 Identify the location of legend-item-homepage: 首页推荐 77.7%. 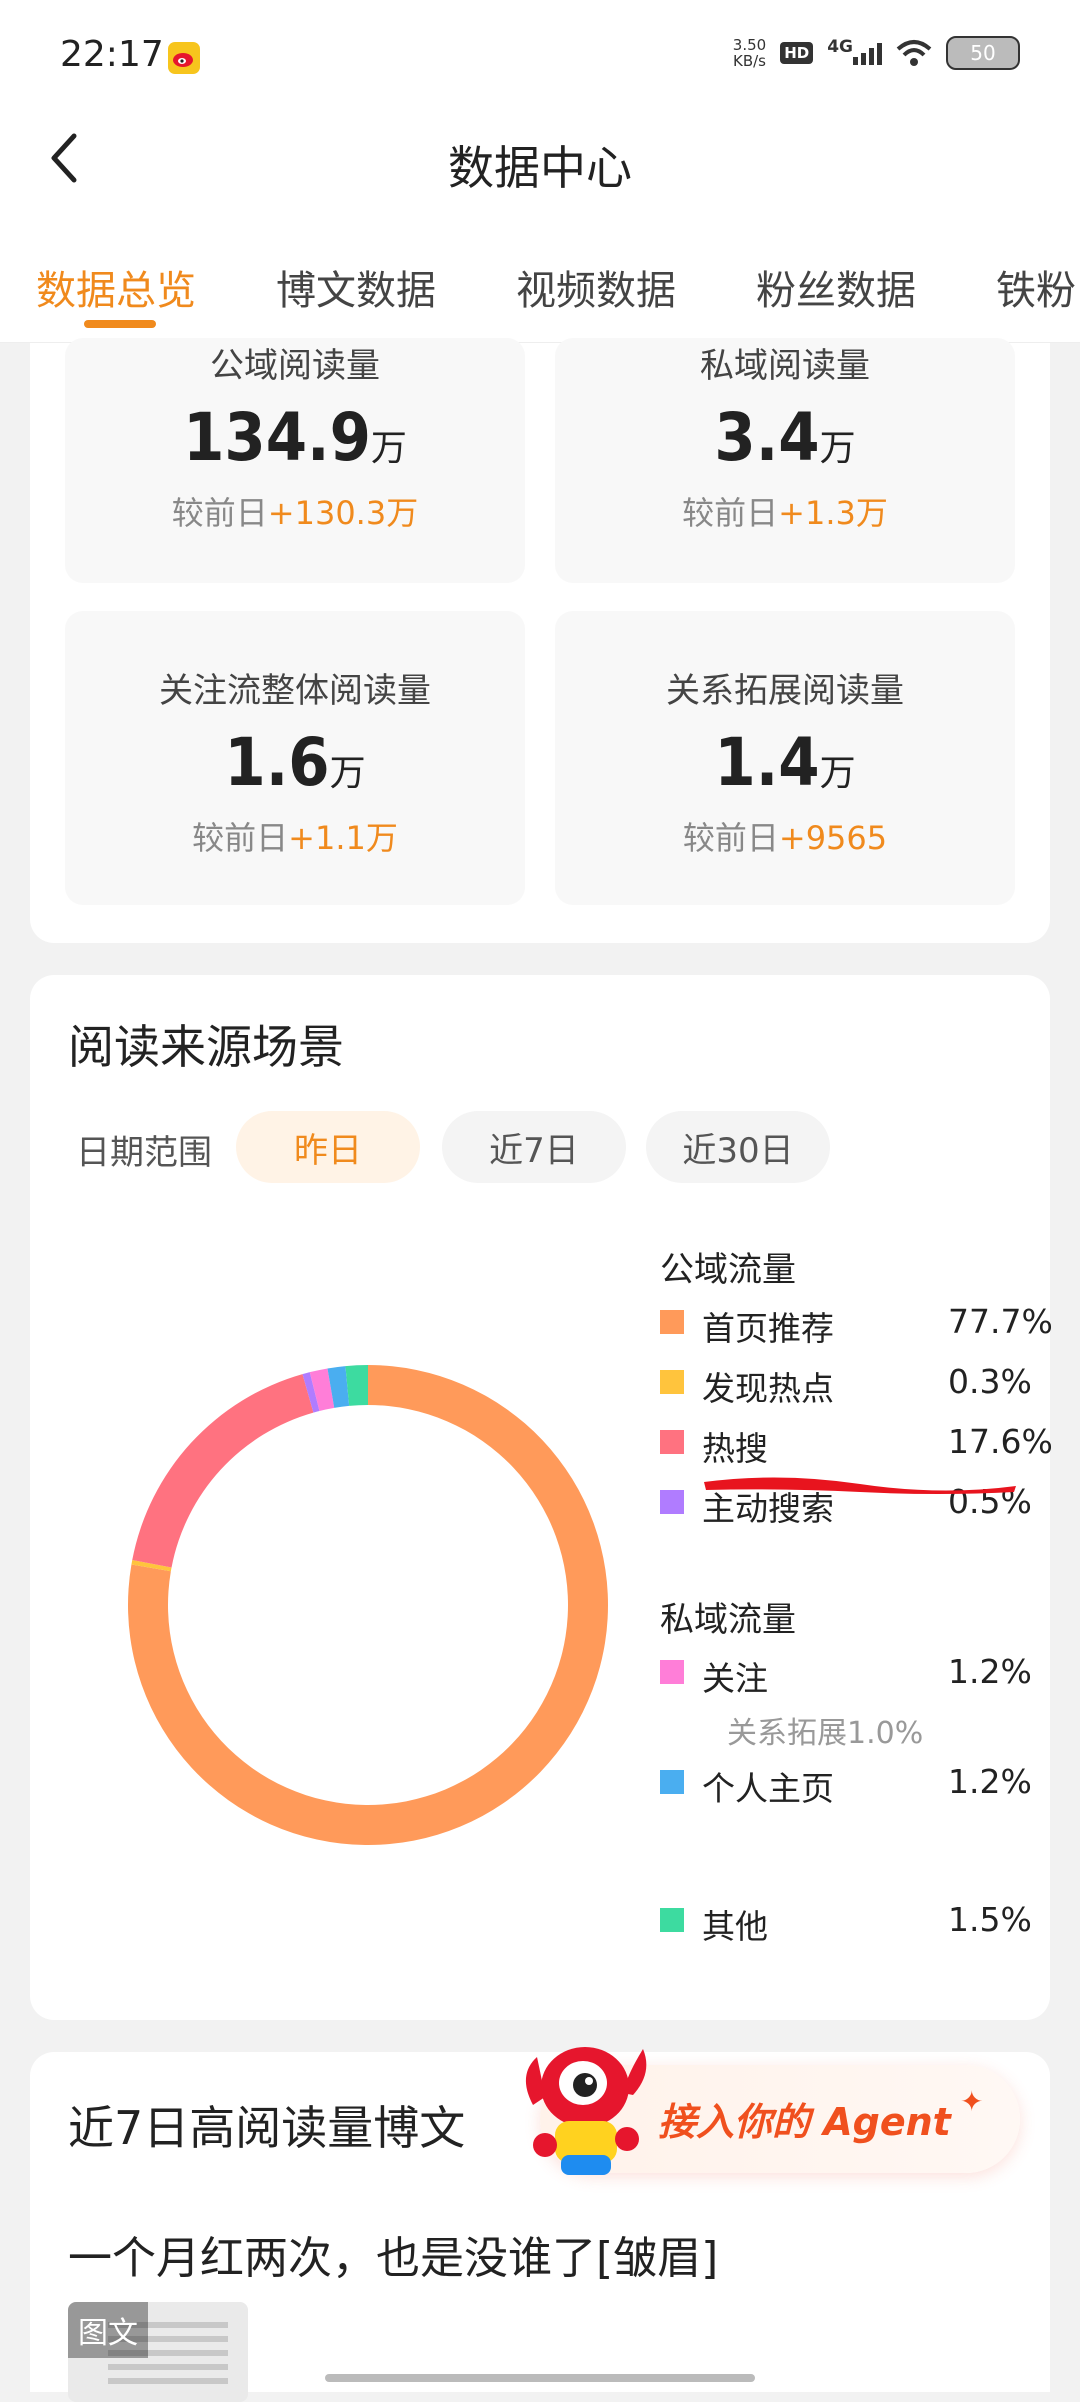
(856, 1325).